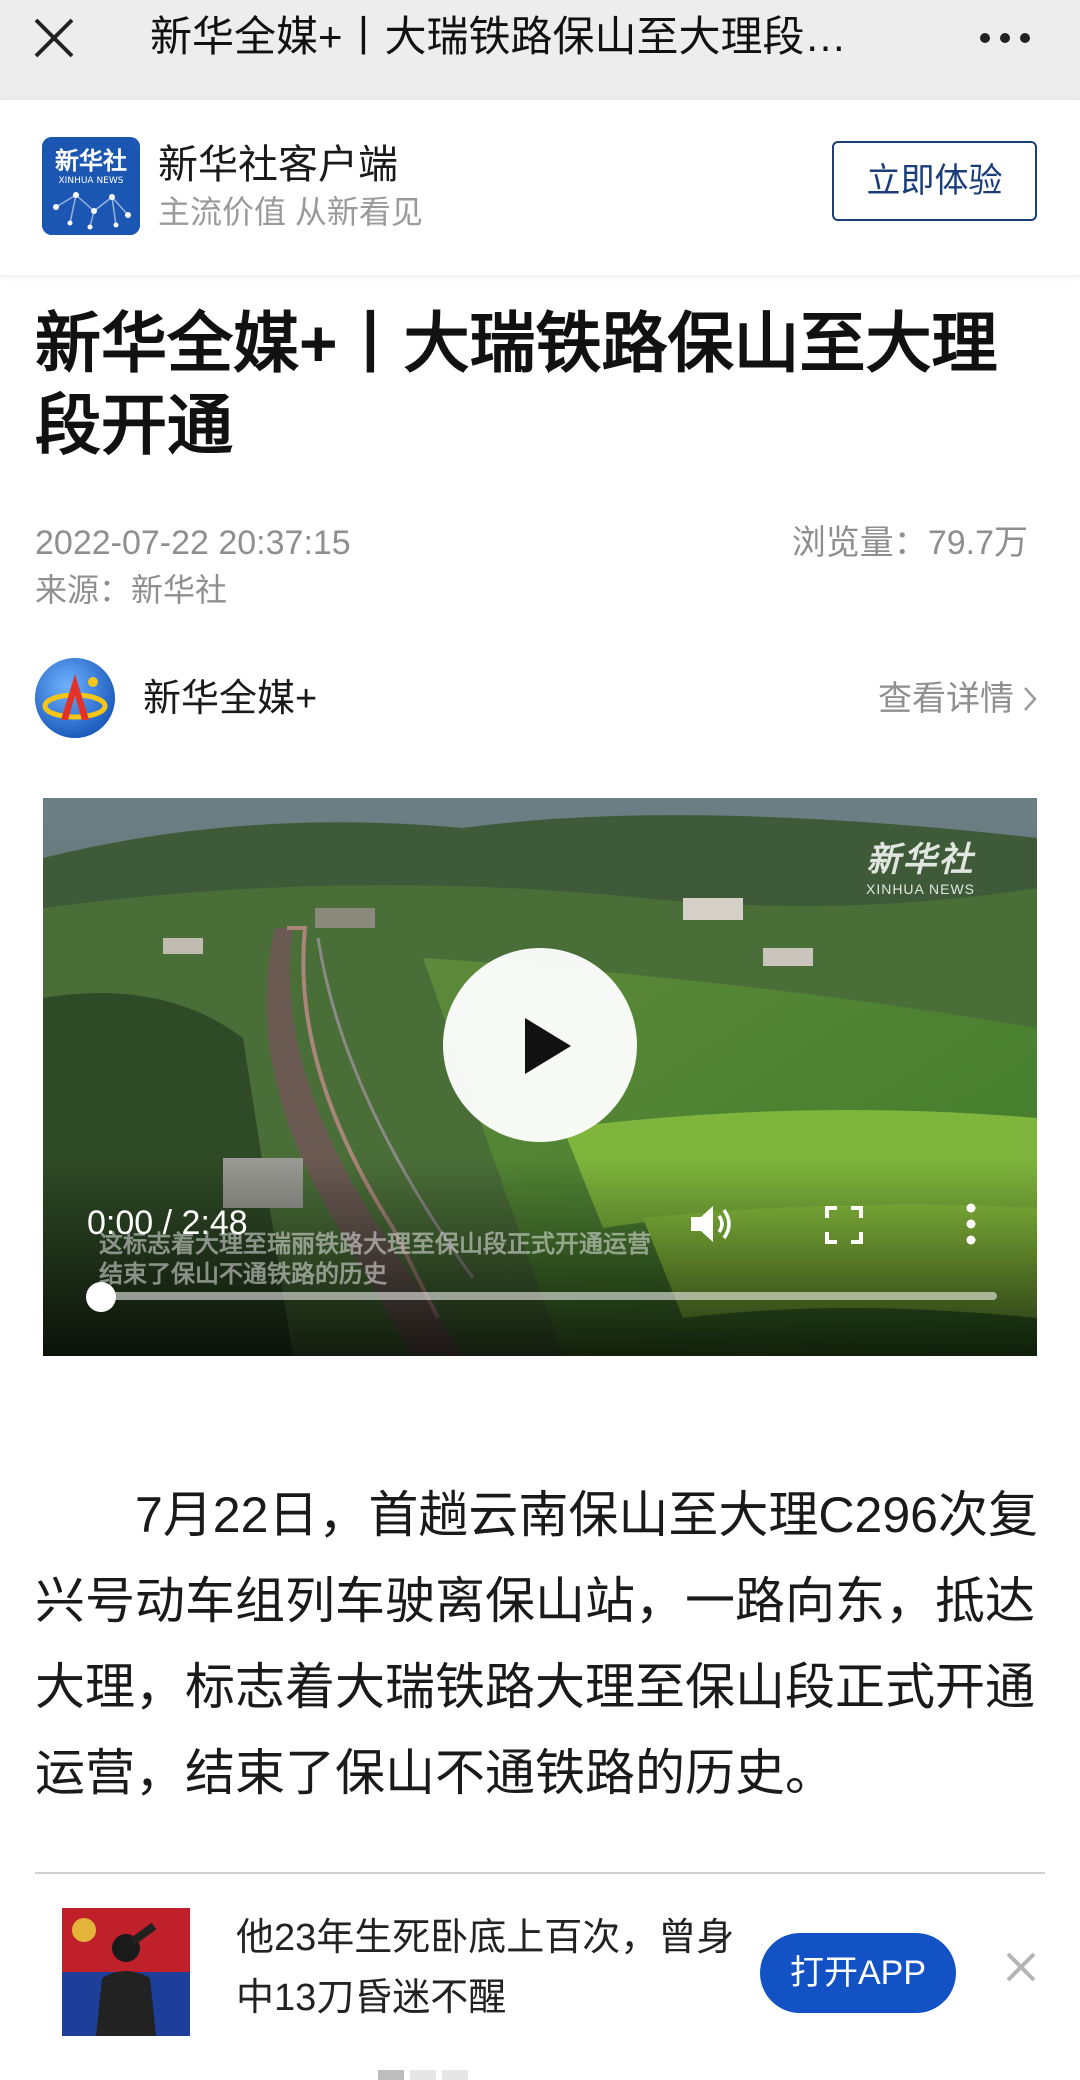 This screenshot has width=1080, height=2080. I want to click on view-details-link: 查看详情, so click(958, 699).